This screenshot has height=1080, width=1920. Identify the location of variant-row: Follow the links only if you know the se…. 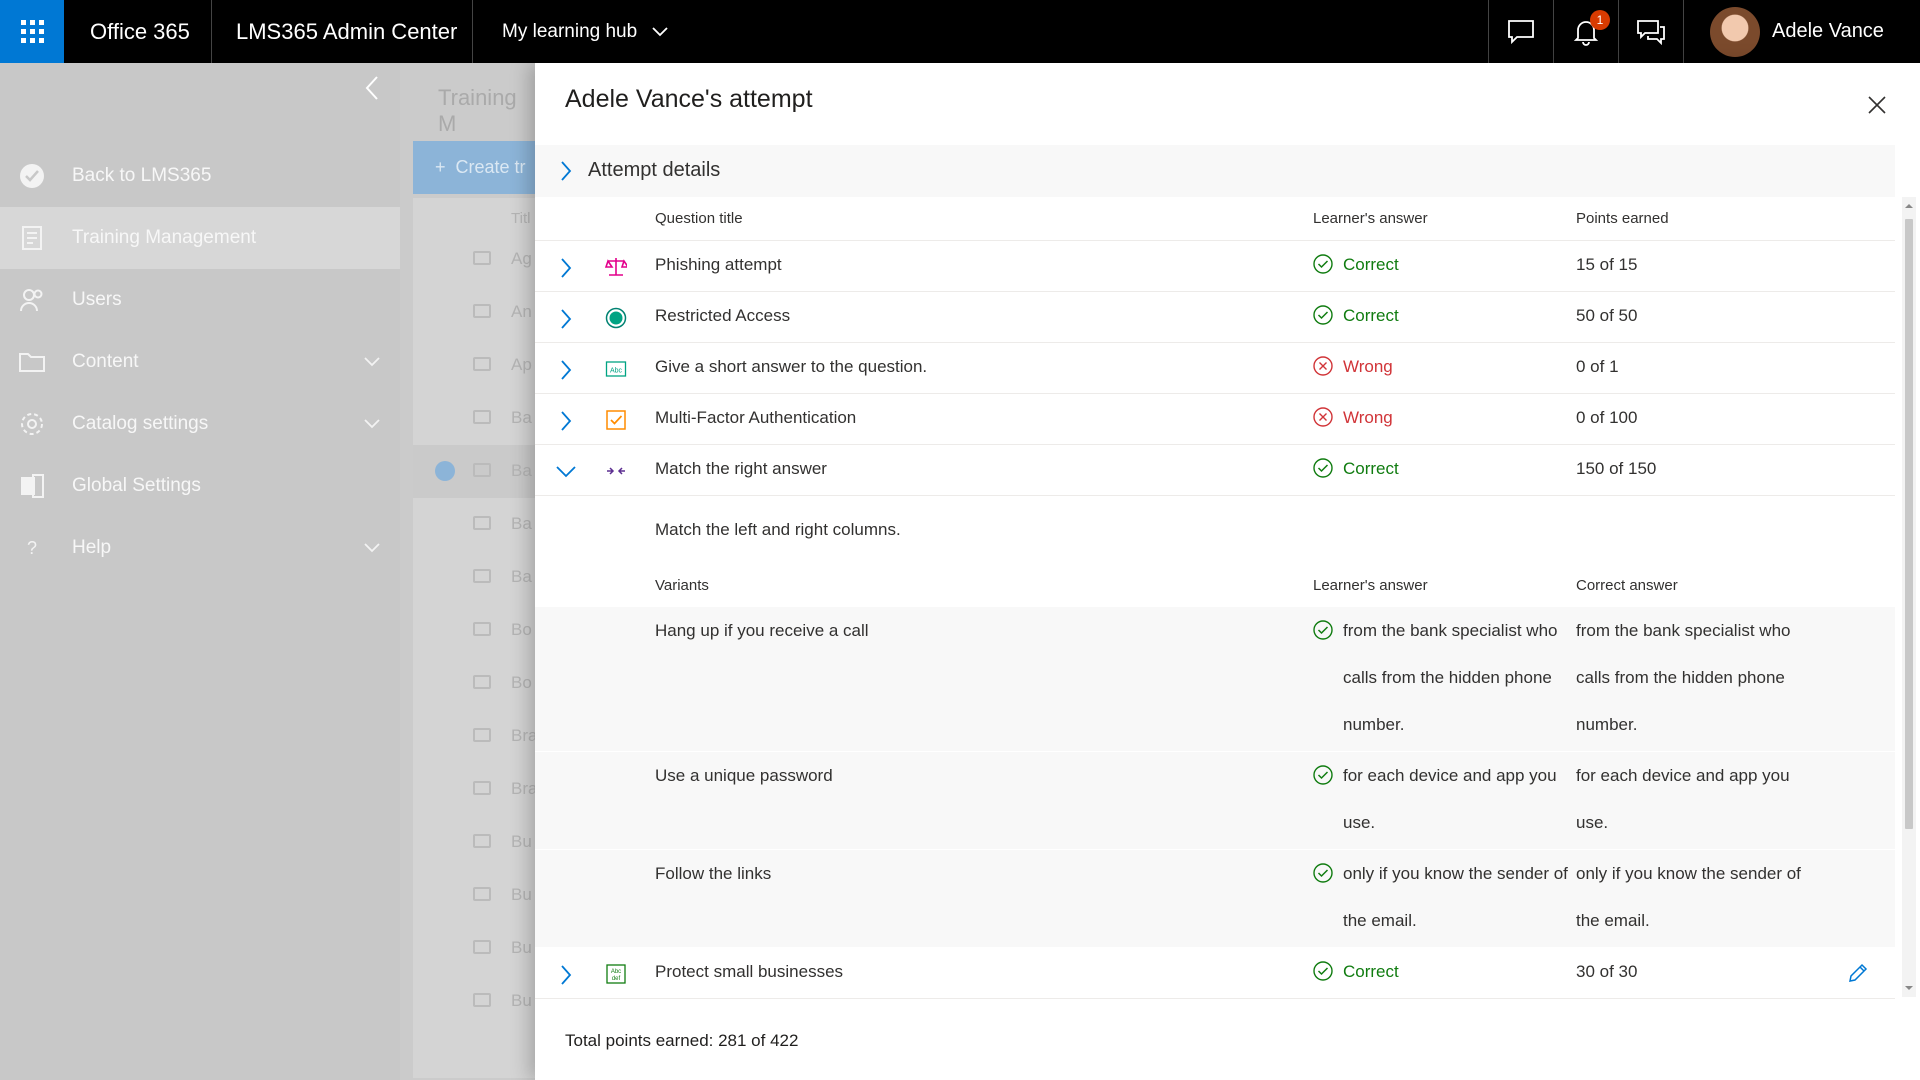
(1215, 899).